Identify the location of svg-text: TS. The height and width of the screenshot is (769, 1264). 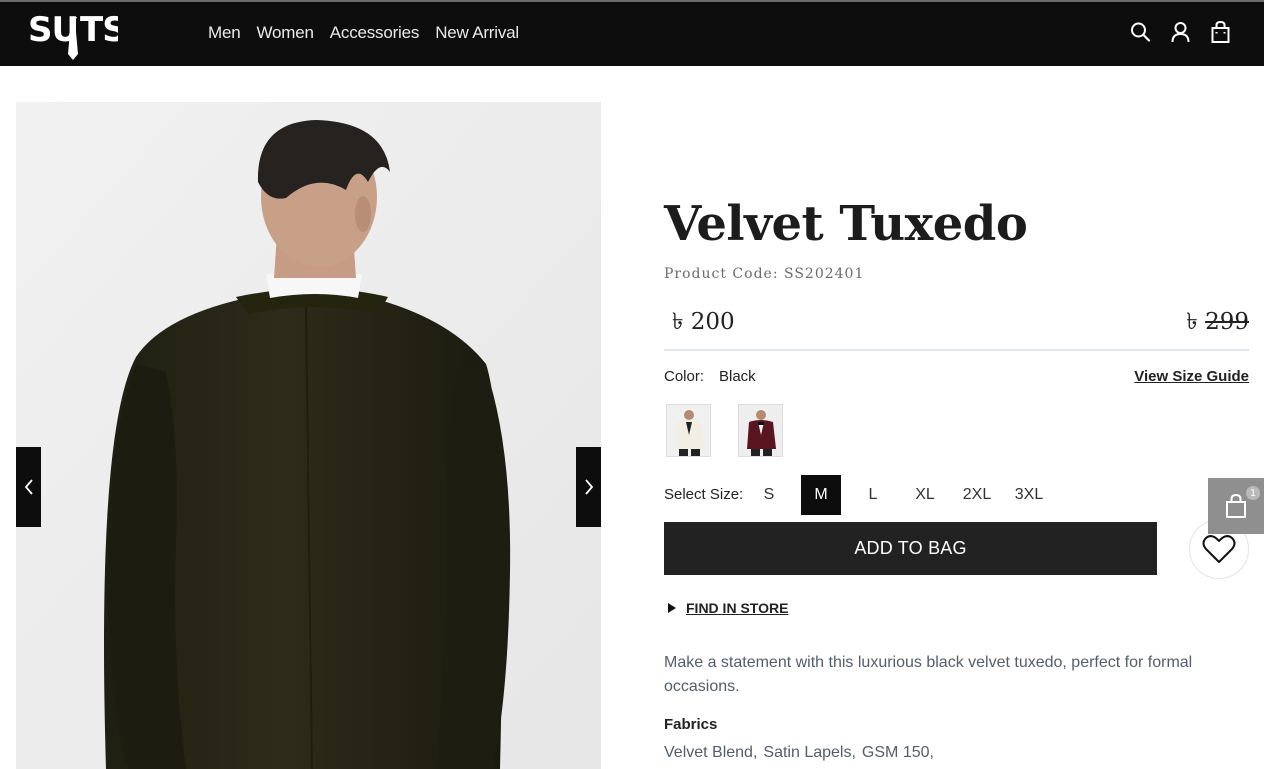
(99, 30).